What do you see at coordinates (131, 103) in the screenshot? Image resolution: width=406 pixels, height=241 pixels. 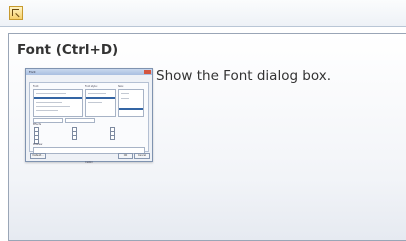 I see `size-list` at bounding box center [131, 103].